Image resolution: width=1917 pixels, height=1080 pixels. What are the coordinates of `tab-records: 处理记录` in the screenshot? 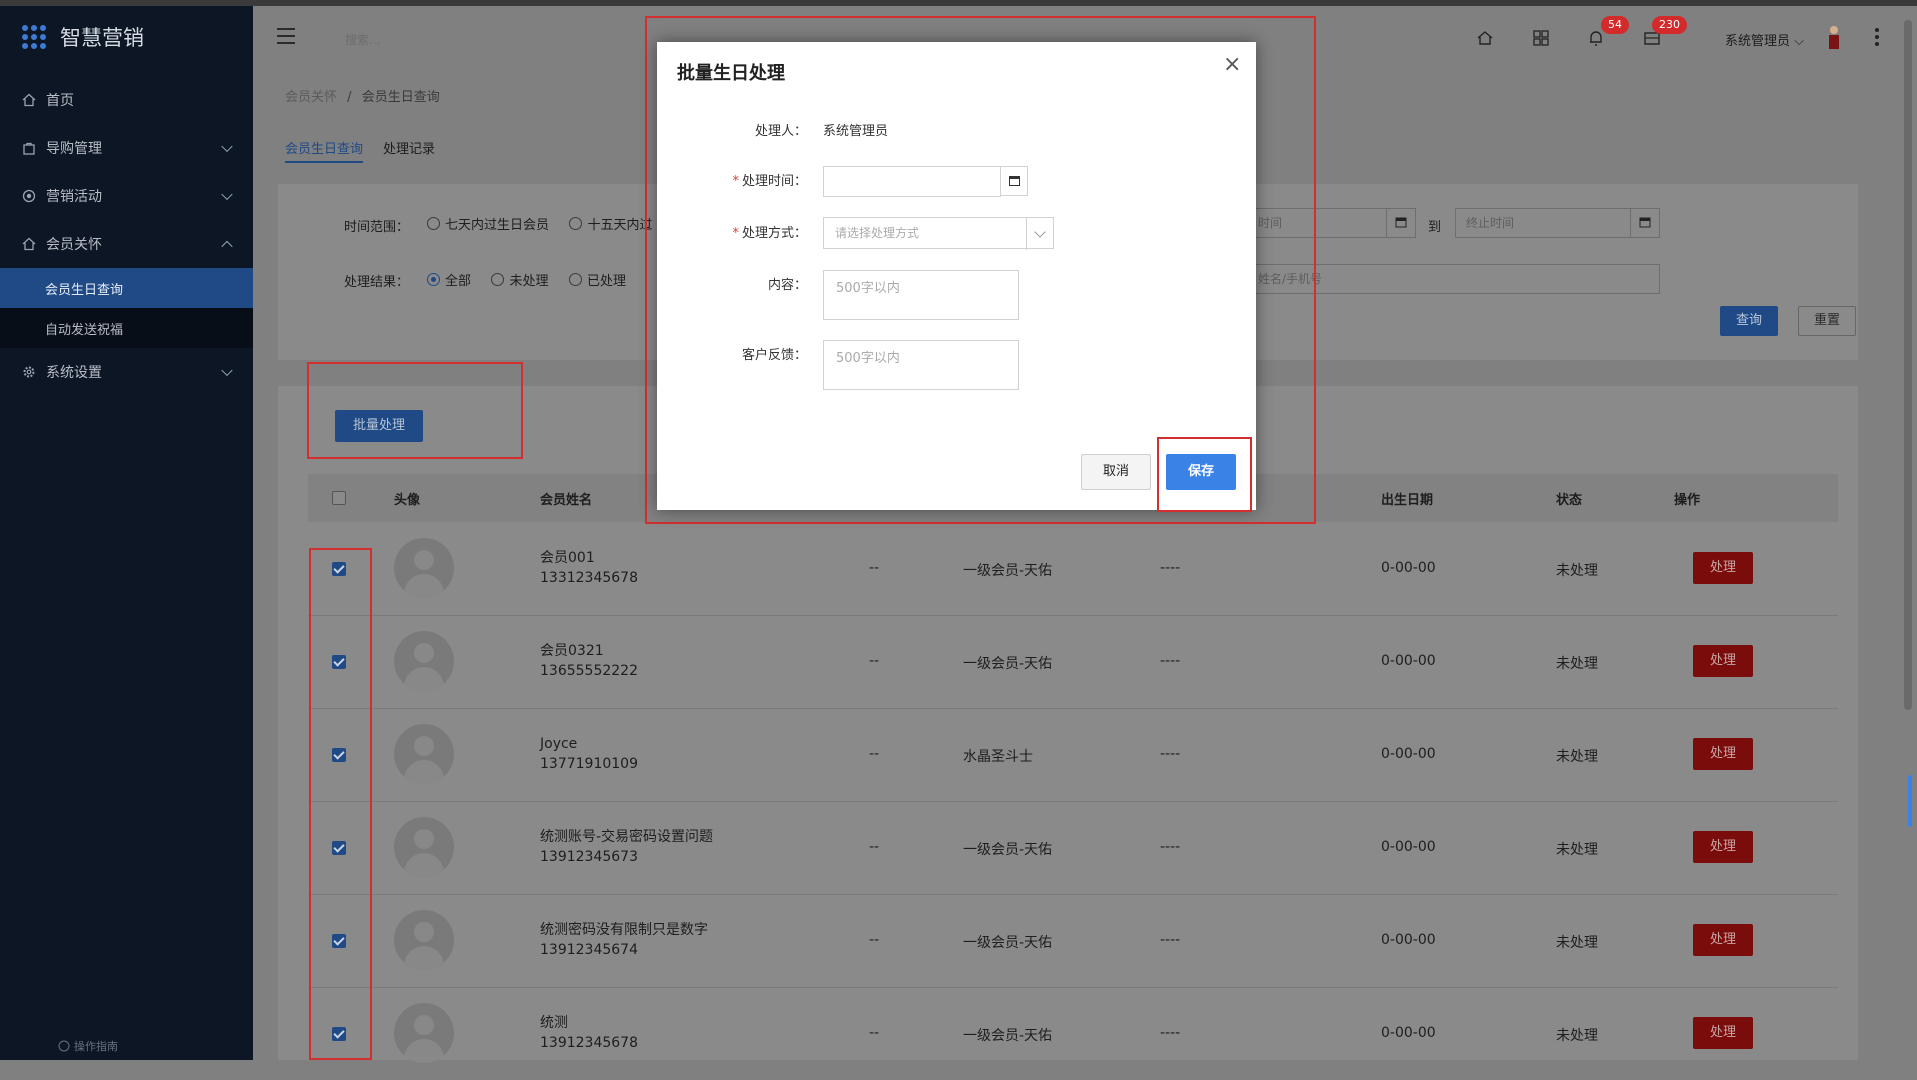 It's located at (409, 150).